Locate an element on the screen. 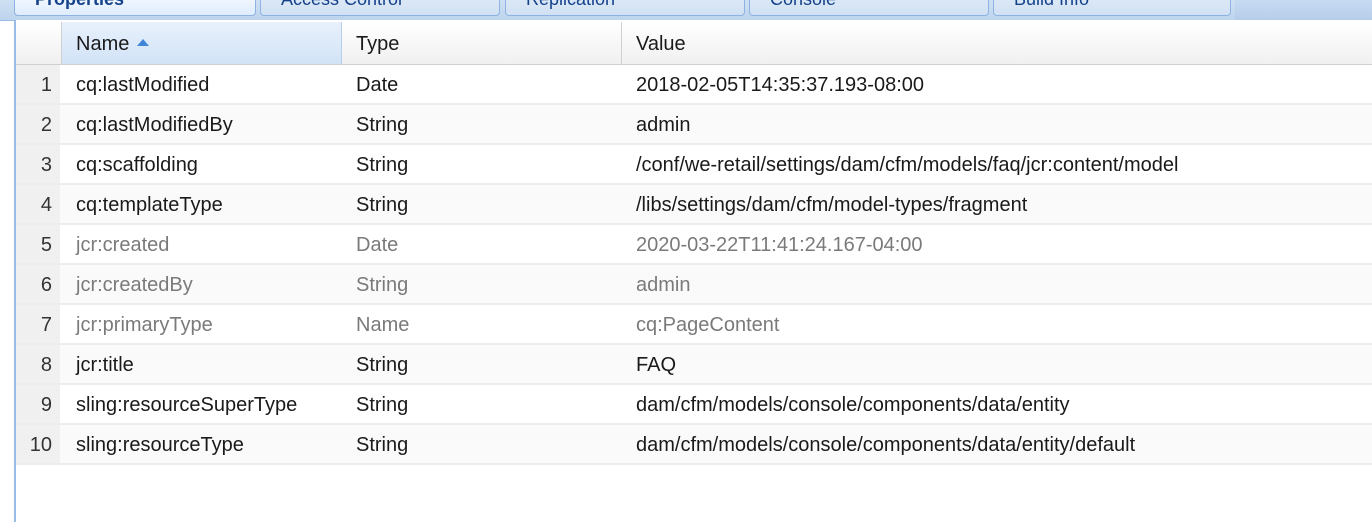 The height and width of the screenshot is (522, 1372). property-value-cell: 2018-02-05T14:35:37.193-08:00 is located at coordinates (780, 85).